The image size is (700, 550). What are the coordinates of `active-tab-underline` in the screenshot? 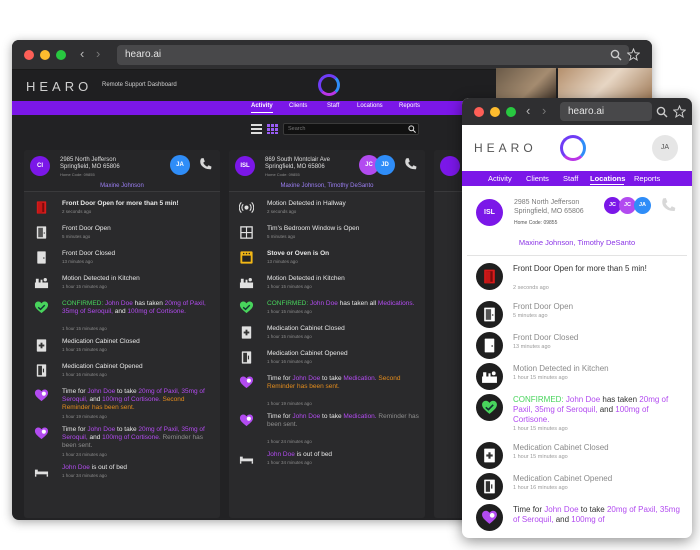 It's located at (607, 184).